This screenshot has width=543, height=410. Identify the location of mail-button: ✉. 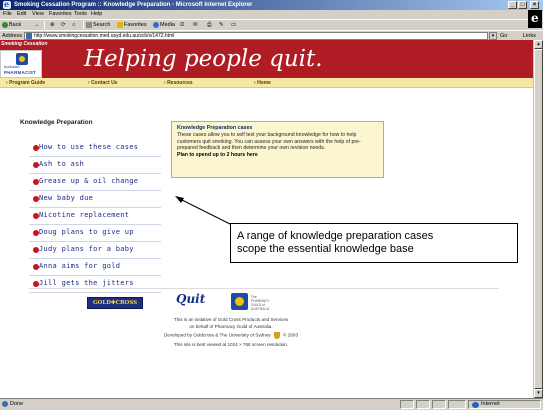
(195, 25).